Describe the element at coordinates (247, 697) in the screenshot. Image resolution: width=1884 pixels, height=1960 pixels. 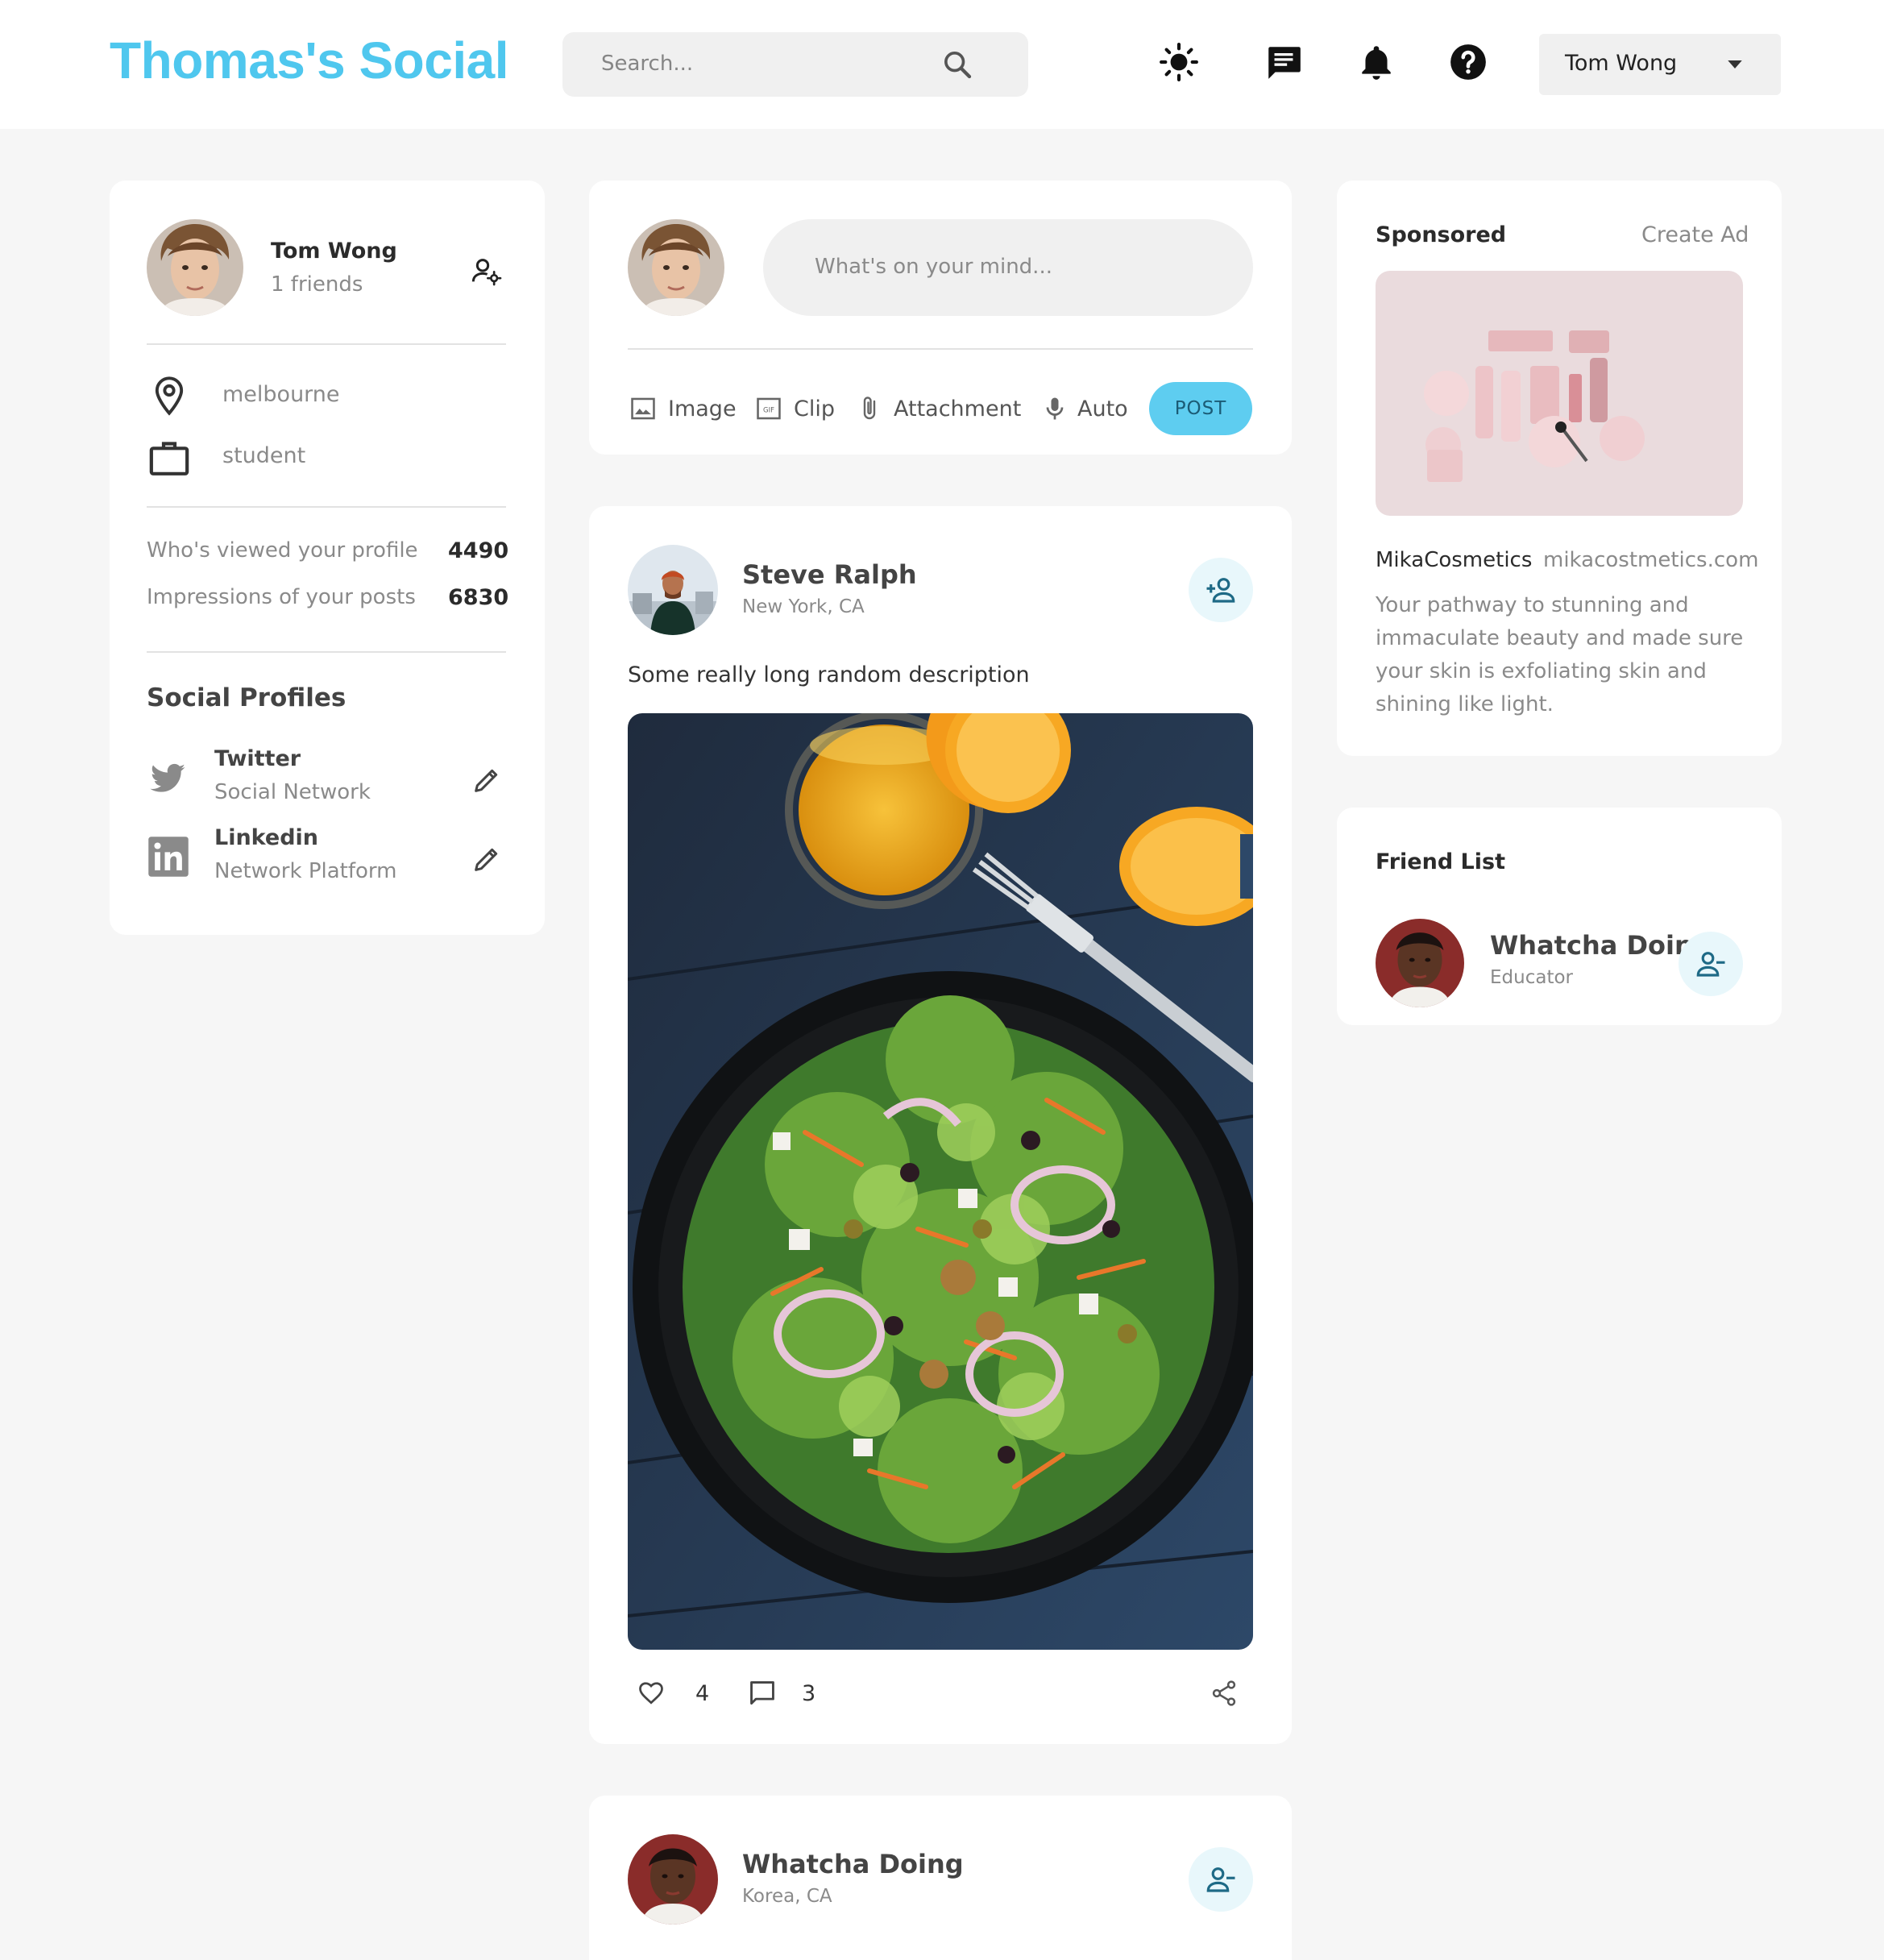
I see `social-profiles-title: Social Profiles` at that location.